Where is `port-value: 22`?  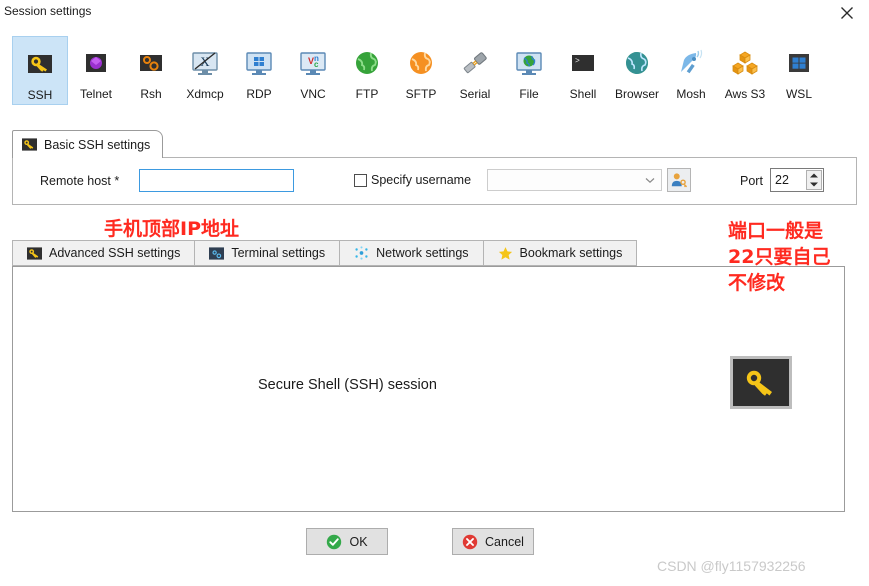
port-value: 22 is located at coordinates (782, 180).